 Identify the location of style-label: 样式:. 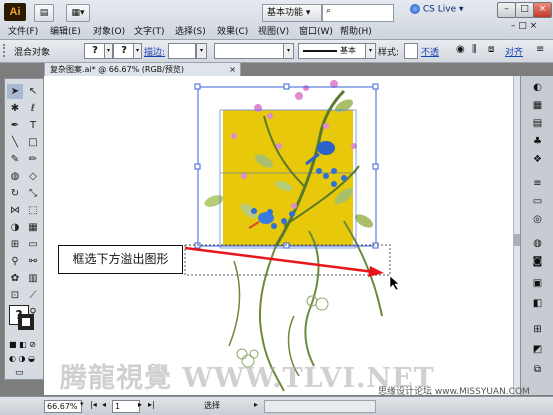
(389, 53).